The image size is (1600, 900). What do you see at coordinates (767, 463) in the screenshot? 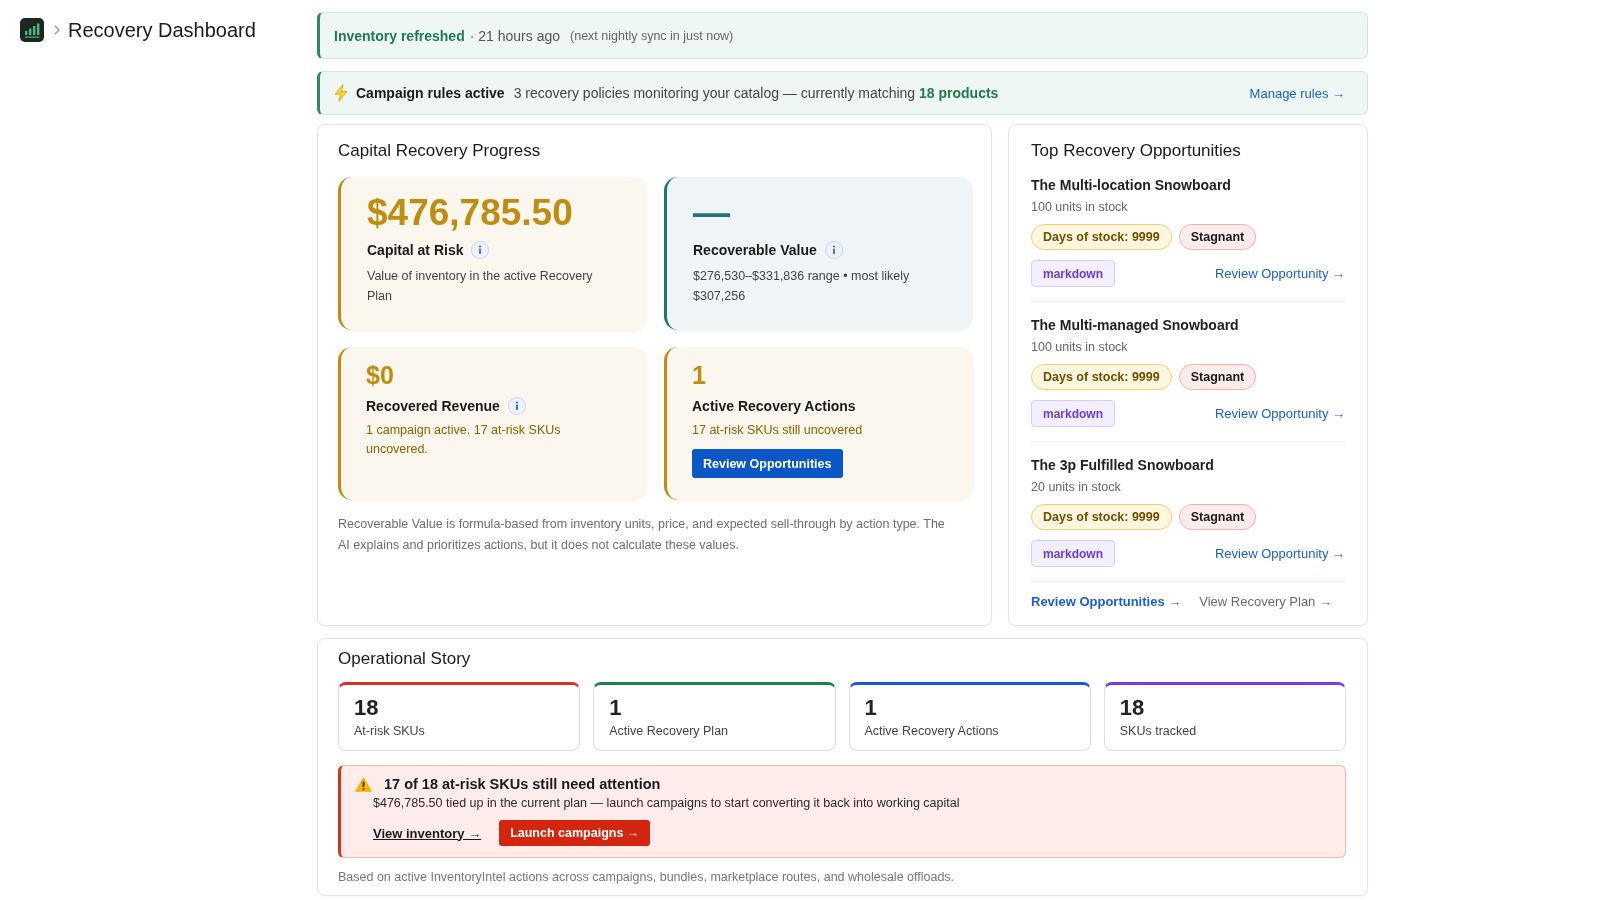
I see `review-opportunities-button: Review Opportunities` at bounding box center [767, 463].